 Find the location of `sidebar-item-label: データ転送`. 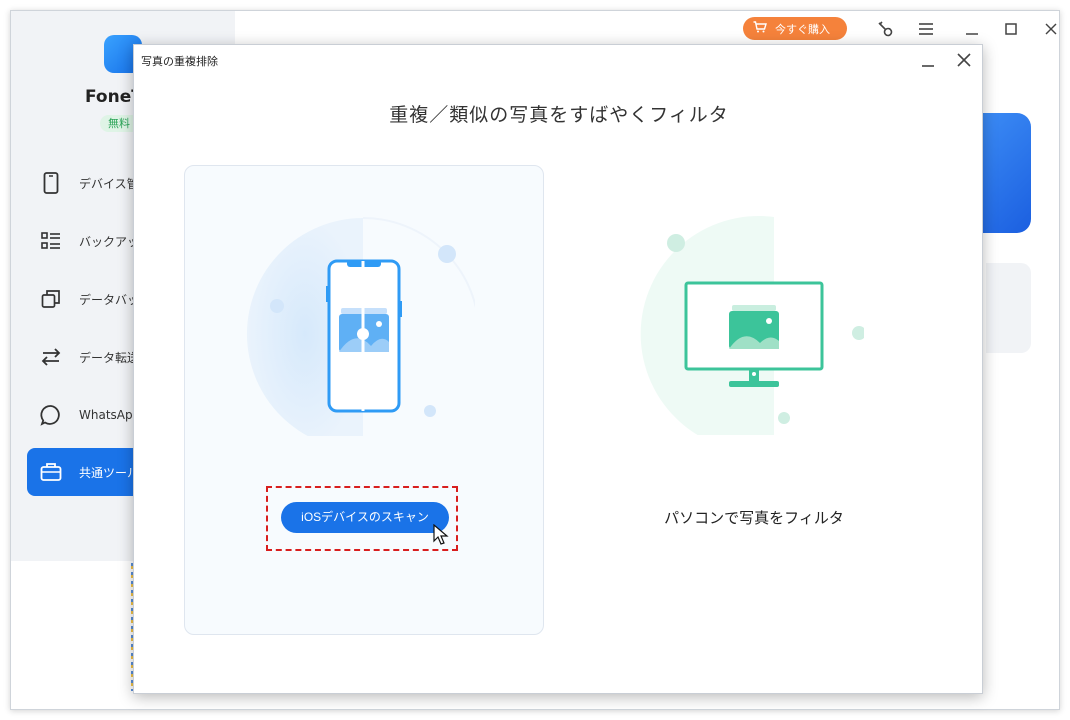

sidebar-item-label: データ転送 is located at coordinates (109, 357).